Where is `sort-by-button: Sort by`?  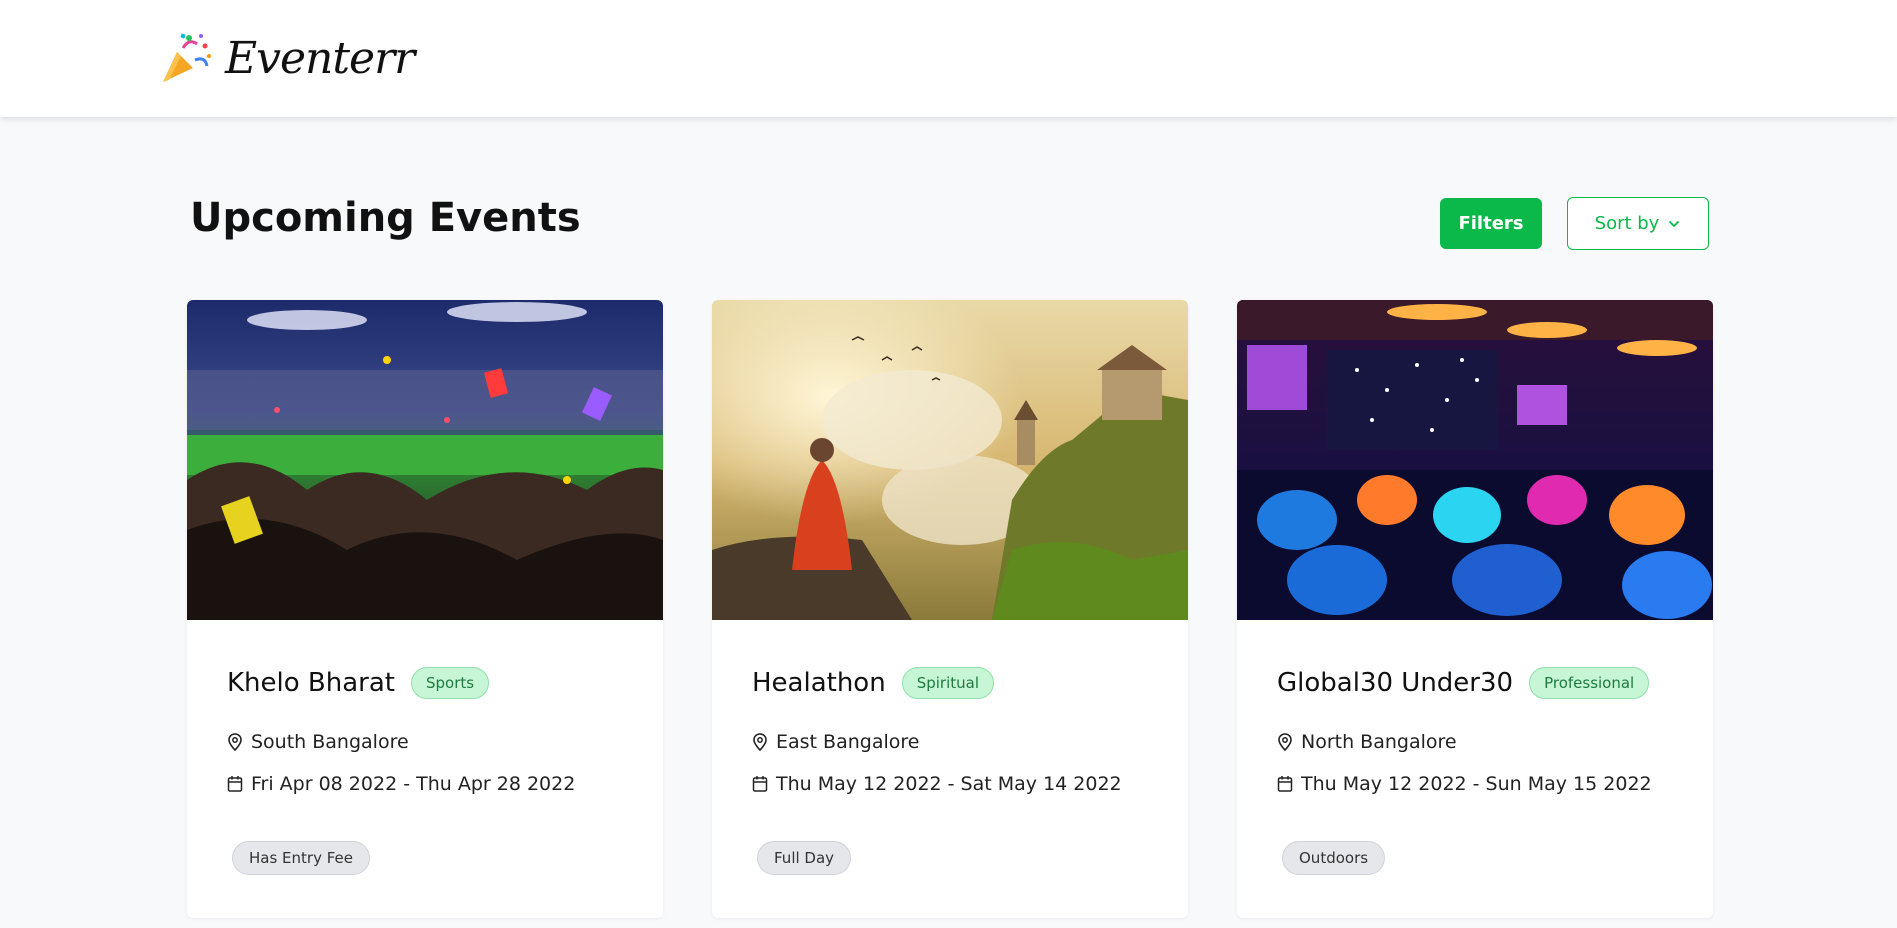 sort-by-button: Sort by is located at coordinates (1638, 223).